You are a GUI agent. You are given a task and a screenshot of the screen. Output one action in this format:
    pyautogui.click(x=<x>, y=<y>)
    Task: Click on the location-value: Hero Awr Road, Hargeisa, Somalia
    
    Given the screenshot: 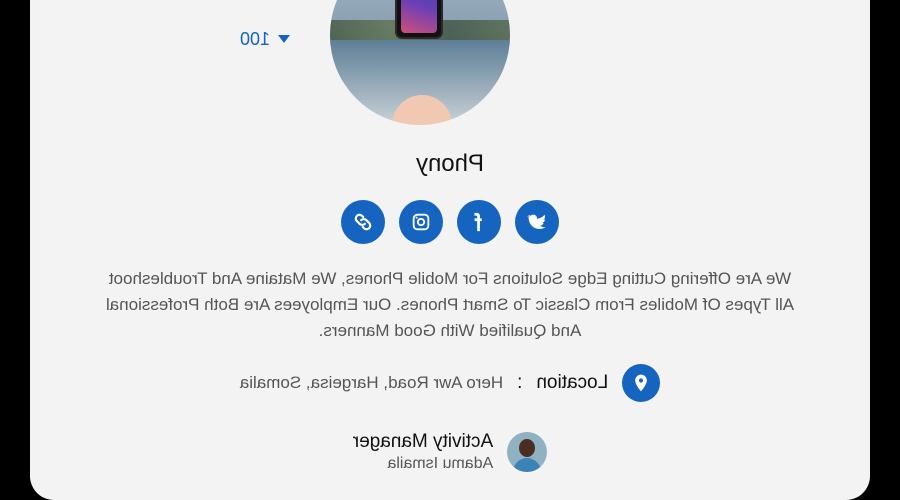 What is the action you would take?
    pyautogui.click(x=371, y=382)
    